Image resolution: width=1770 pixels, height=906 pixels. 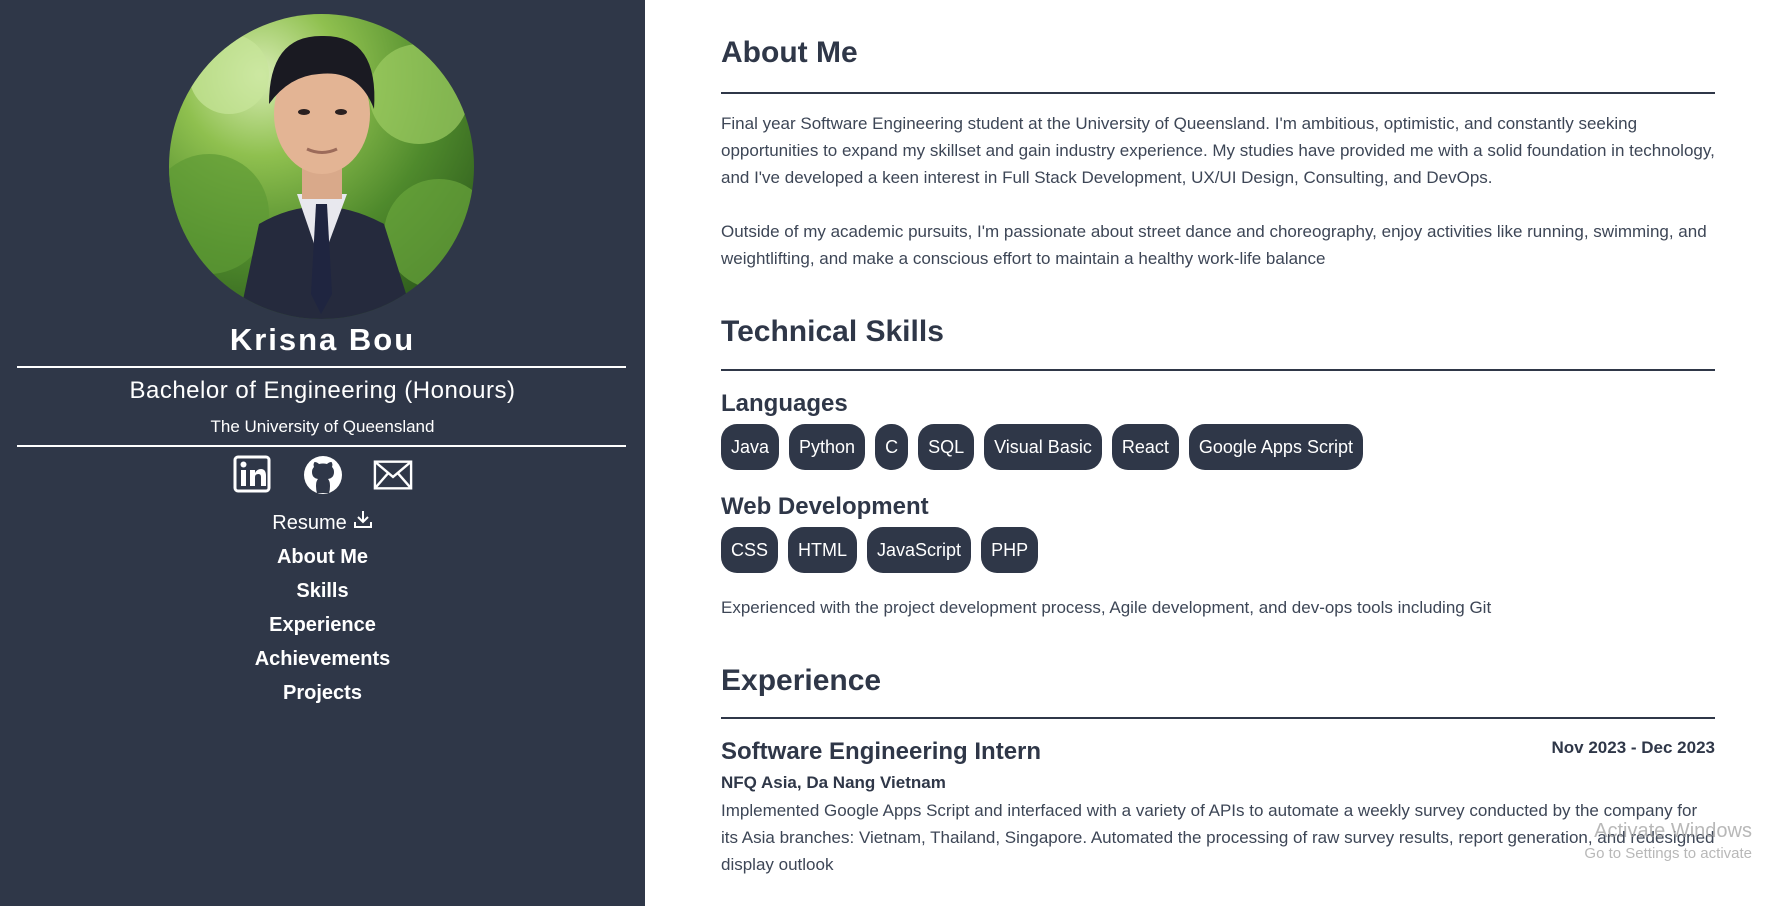 I want to click on resume-download-link: Resume, so click(x=322, y=523).